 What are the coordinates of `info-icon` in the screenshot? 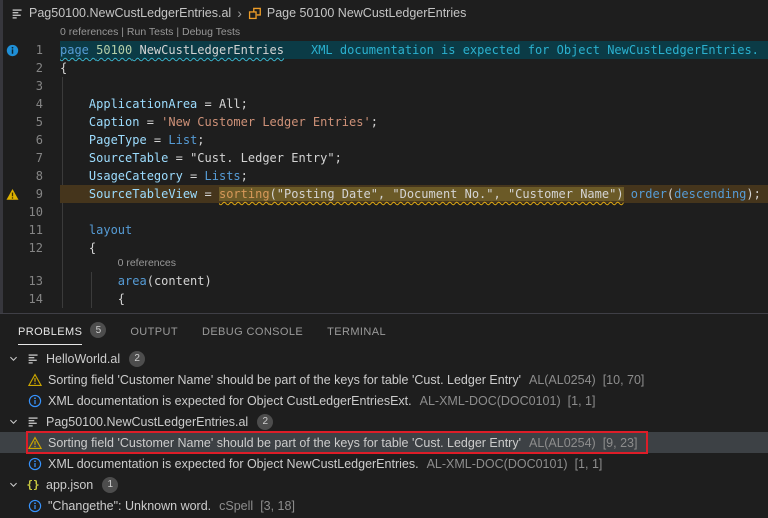 It's located at (35, 401).